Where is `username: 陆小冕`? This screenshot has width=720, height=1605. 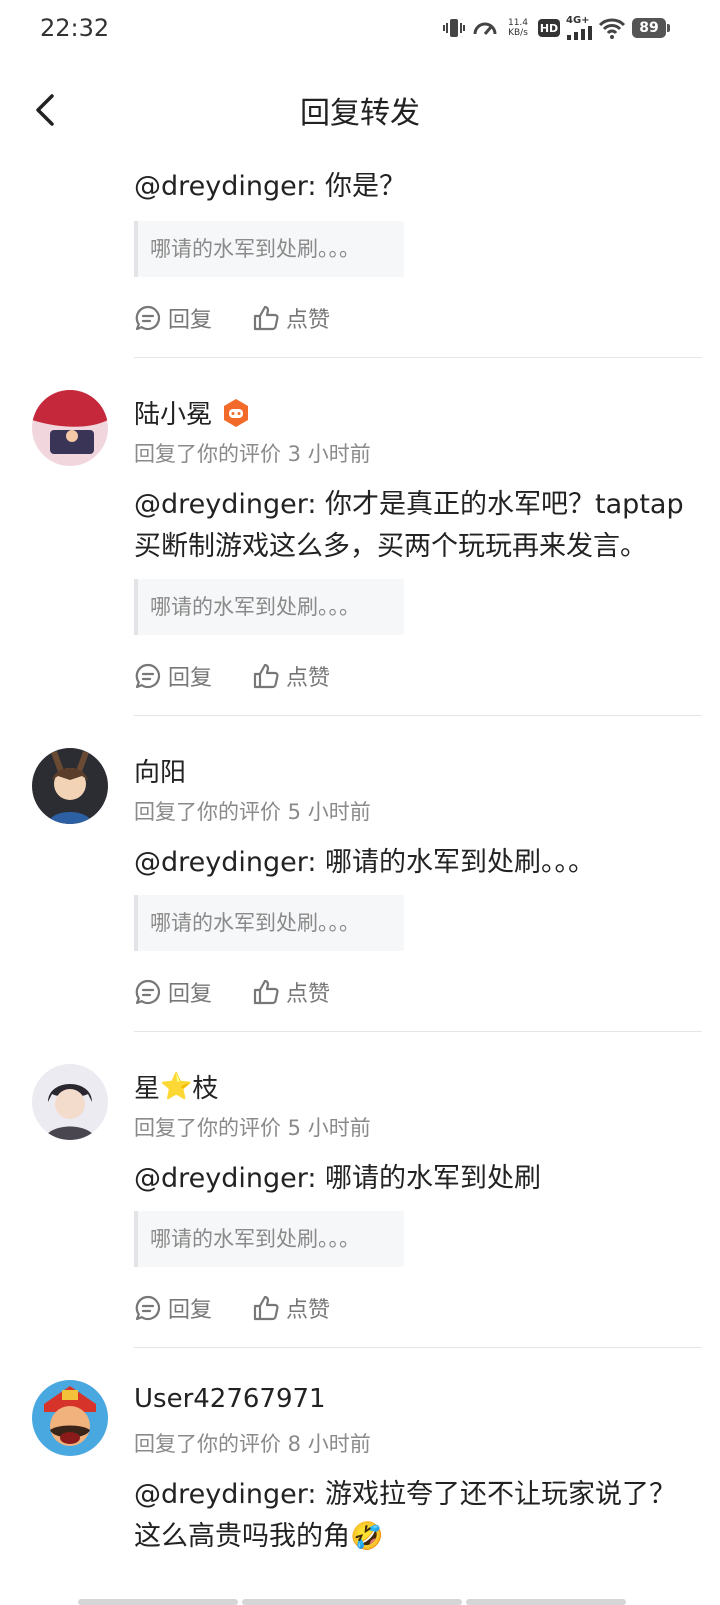 username: 陆小冕 is located at coordinates (193, 412).